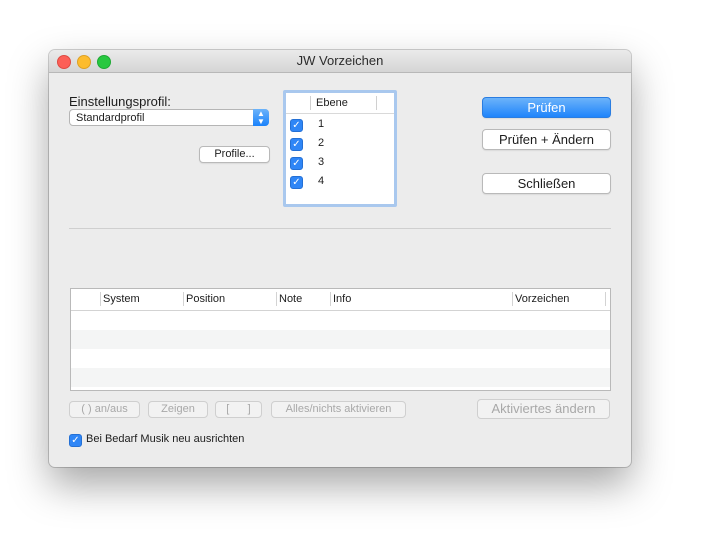 The height and width of the screenshot is (542, 717). I want to click on chevron-updown-icon: ▲ ▼, so click(261, 117).